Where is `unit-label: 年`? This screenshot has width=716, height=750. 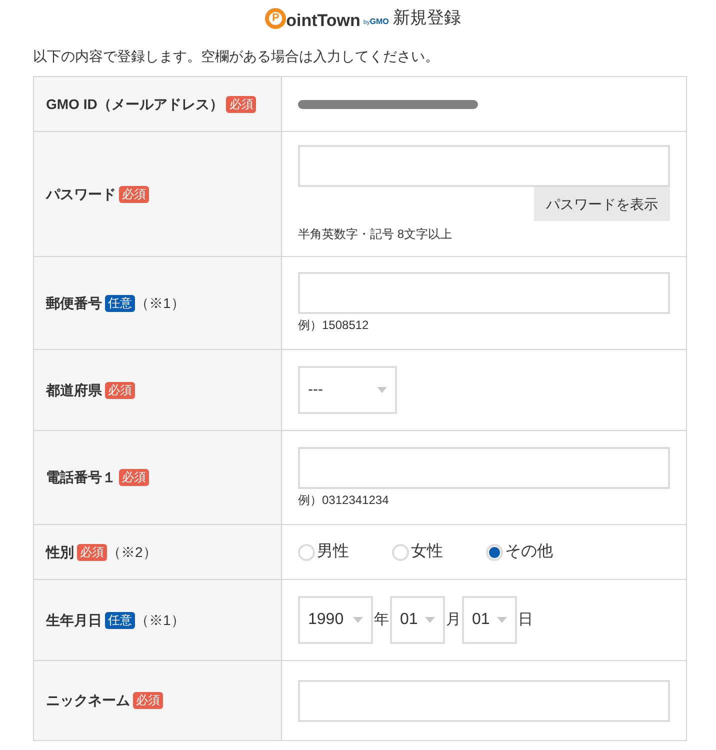 unit-label: 年 is located at coordinates (381, 620).